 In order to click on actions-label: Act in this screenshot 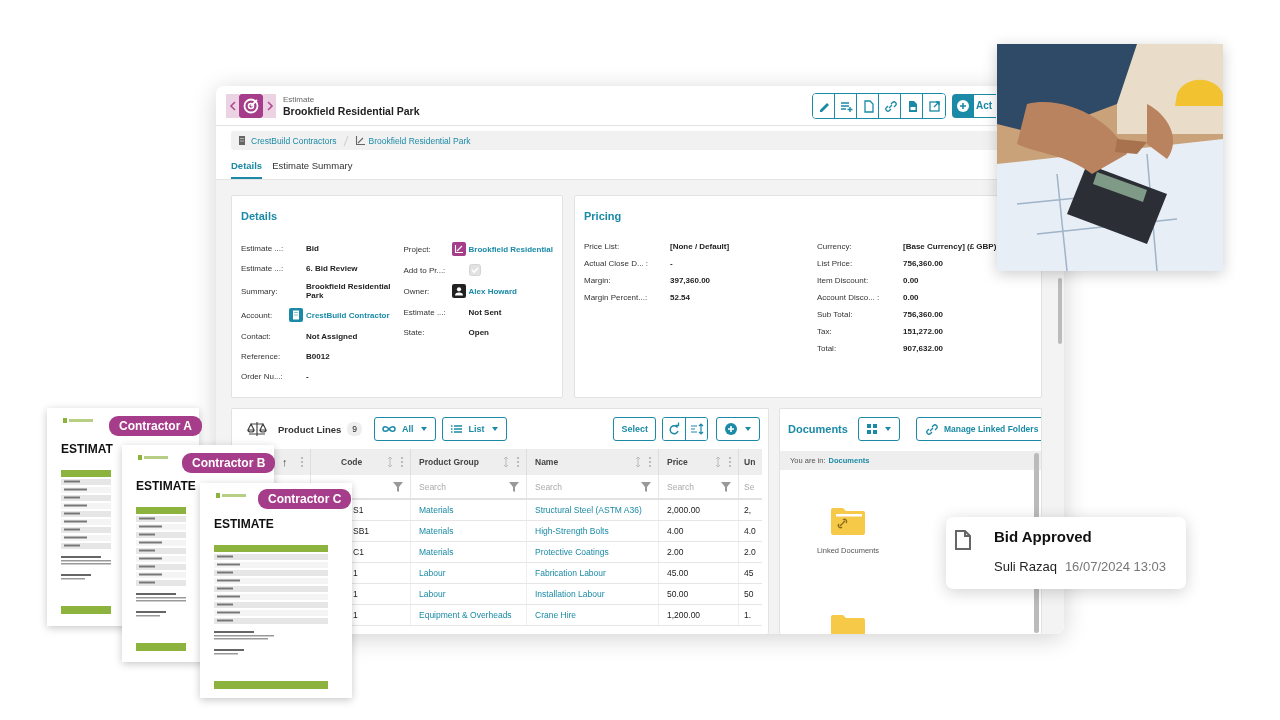, I will do `click(985, 105)`.